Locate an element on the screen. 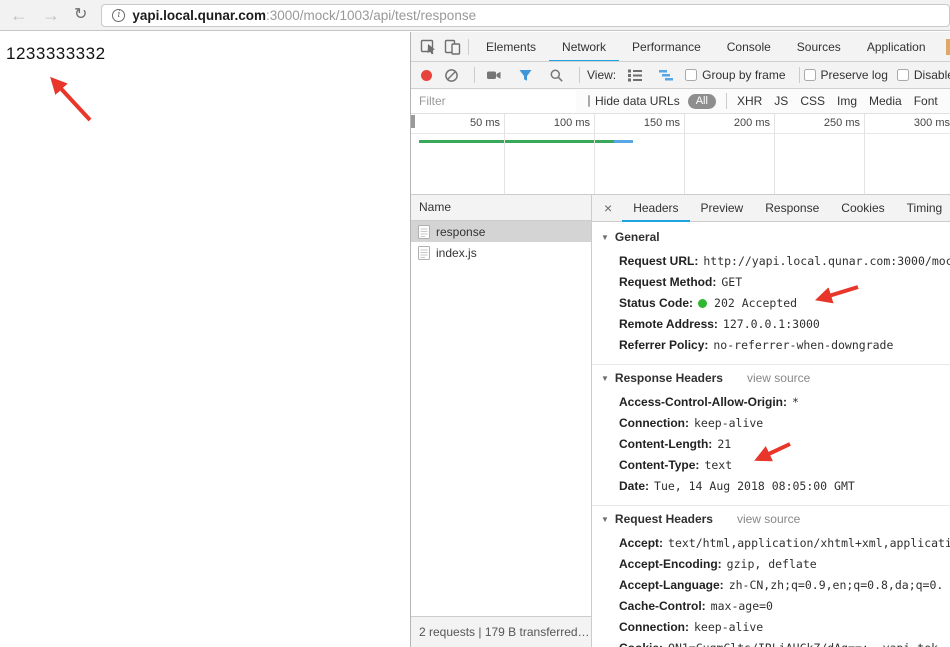 The image size is (950, 647). header-key: Date: is located at coordinates (634, 486).